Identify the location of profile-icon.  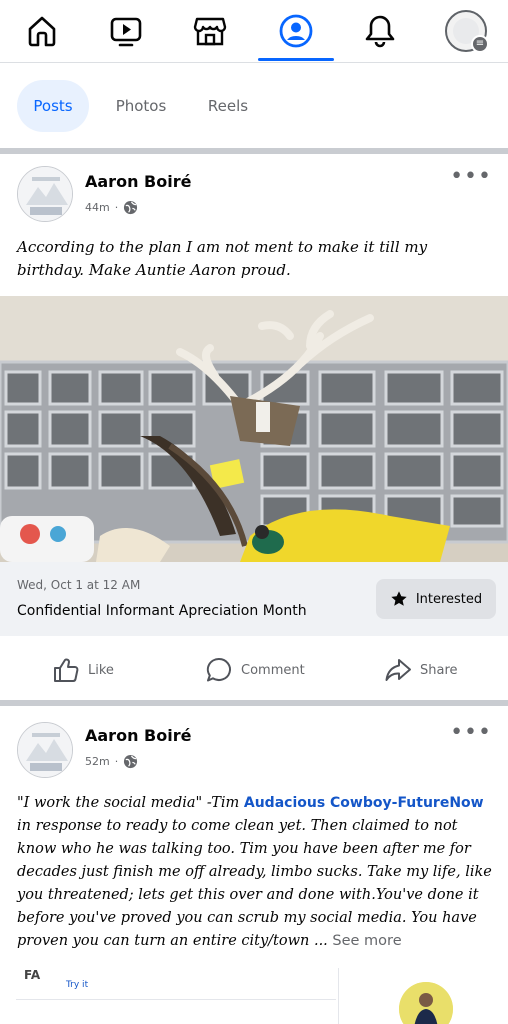
(296, 31).